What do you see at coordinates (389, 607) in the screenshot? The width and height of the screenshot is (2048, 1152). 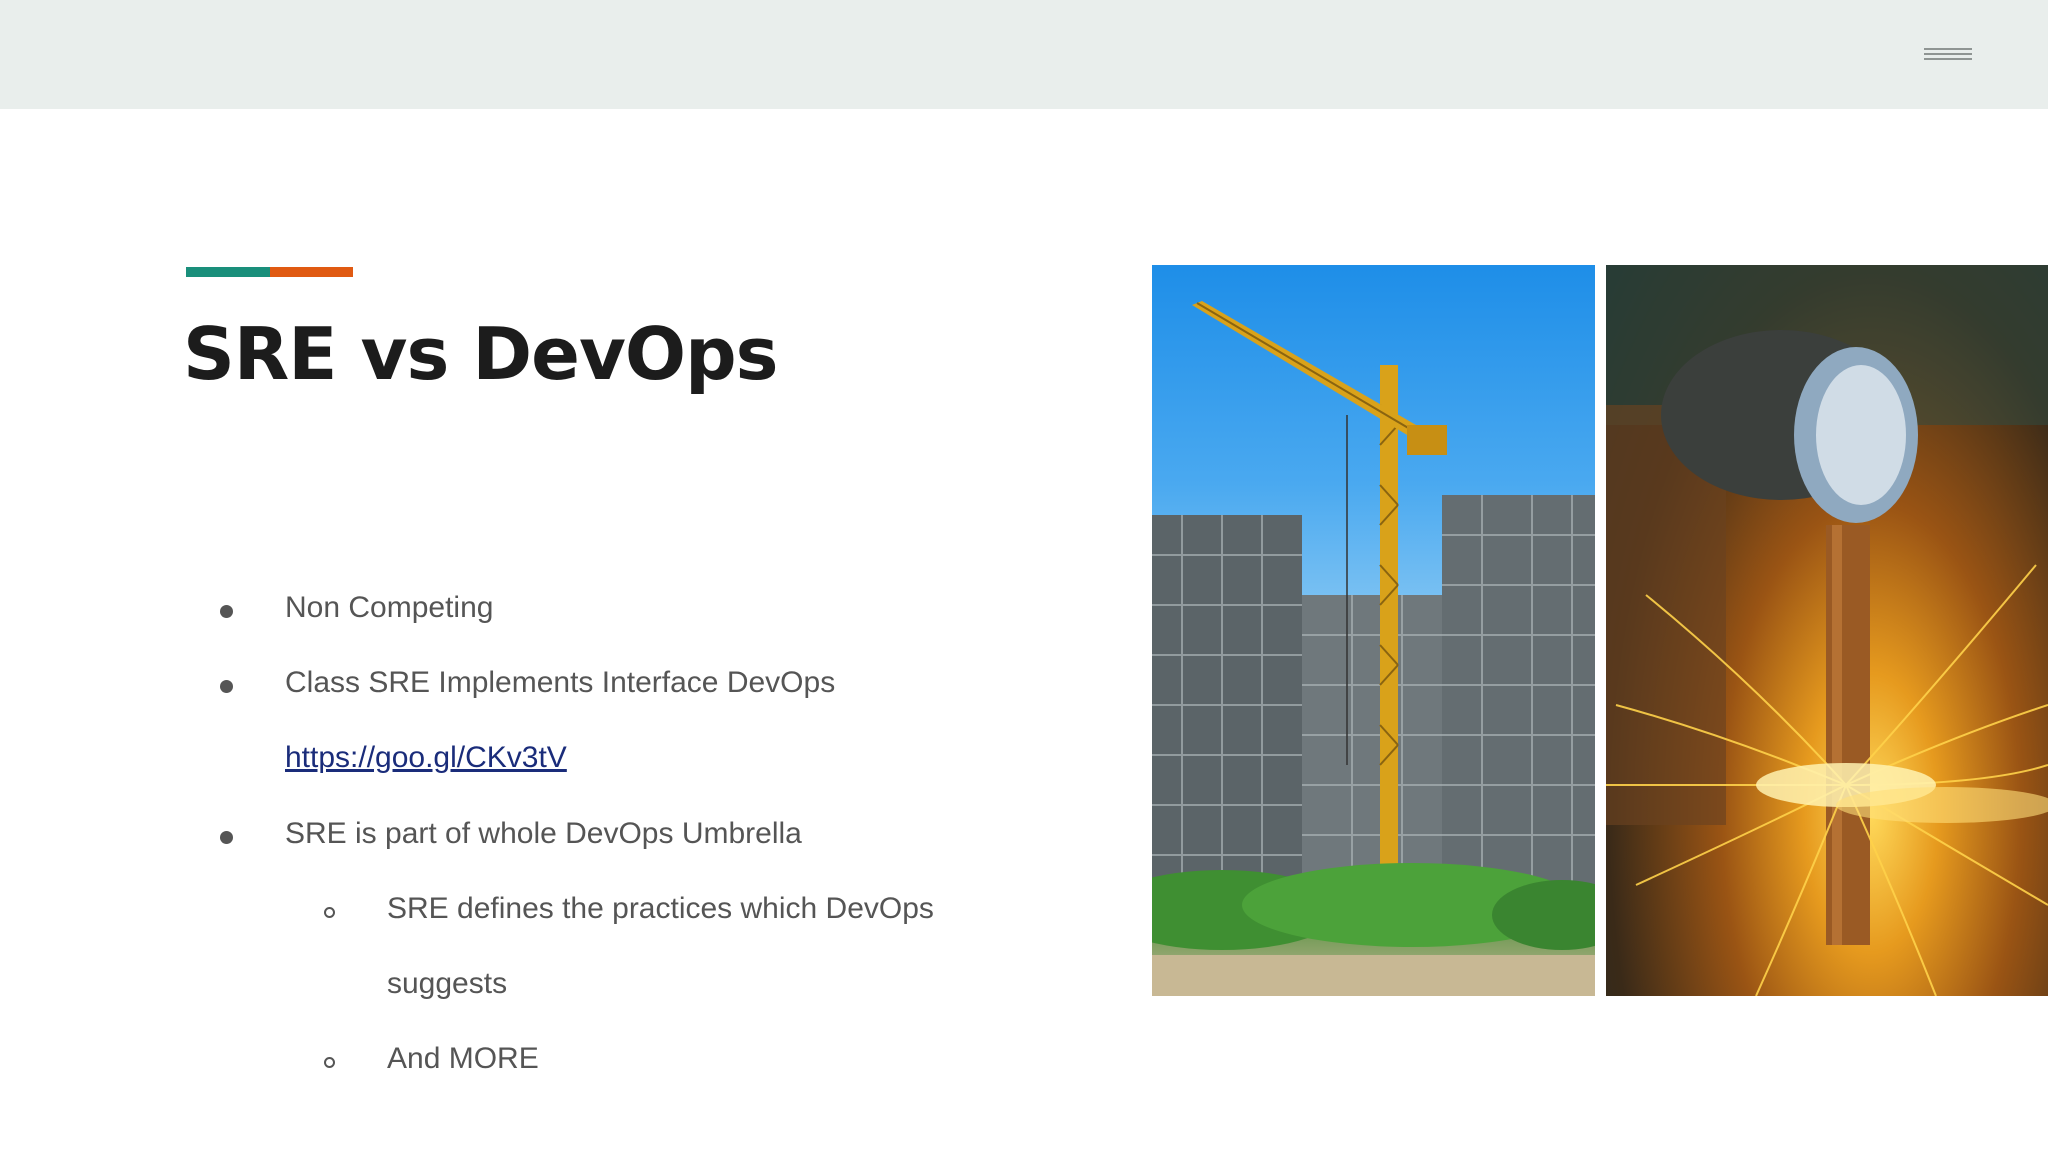 I see `bullet-item-non-competing: Non Competing` at bounding box center [389, 607].